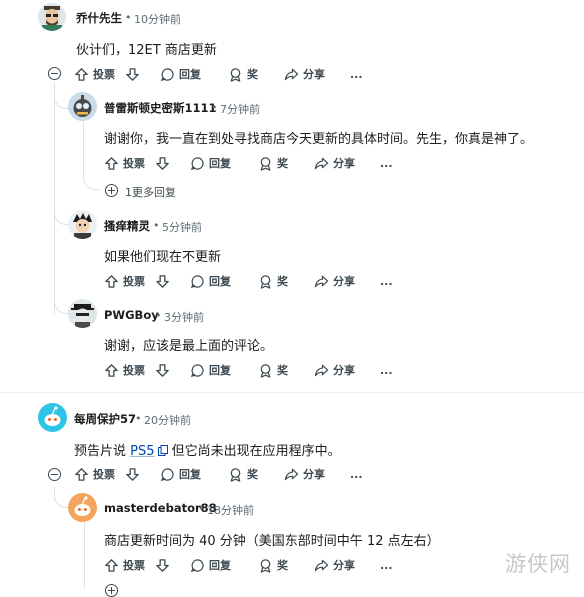  Describe the element at coordinates (61, 218) in the screenshot. I see `thread-branch` at that location.